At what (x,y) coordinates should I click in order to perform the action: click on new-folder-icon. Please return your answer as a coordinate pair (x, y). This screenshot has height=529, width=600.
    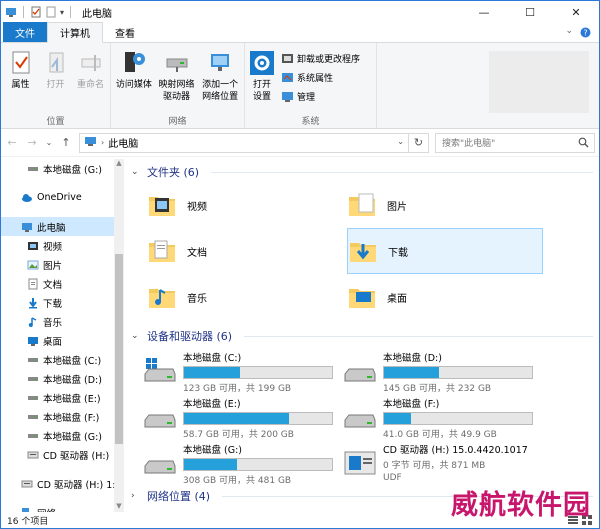
    Looking at the image, I should click on (51, 12).